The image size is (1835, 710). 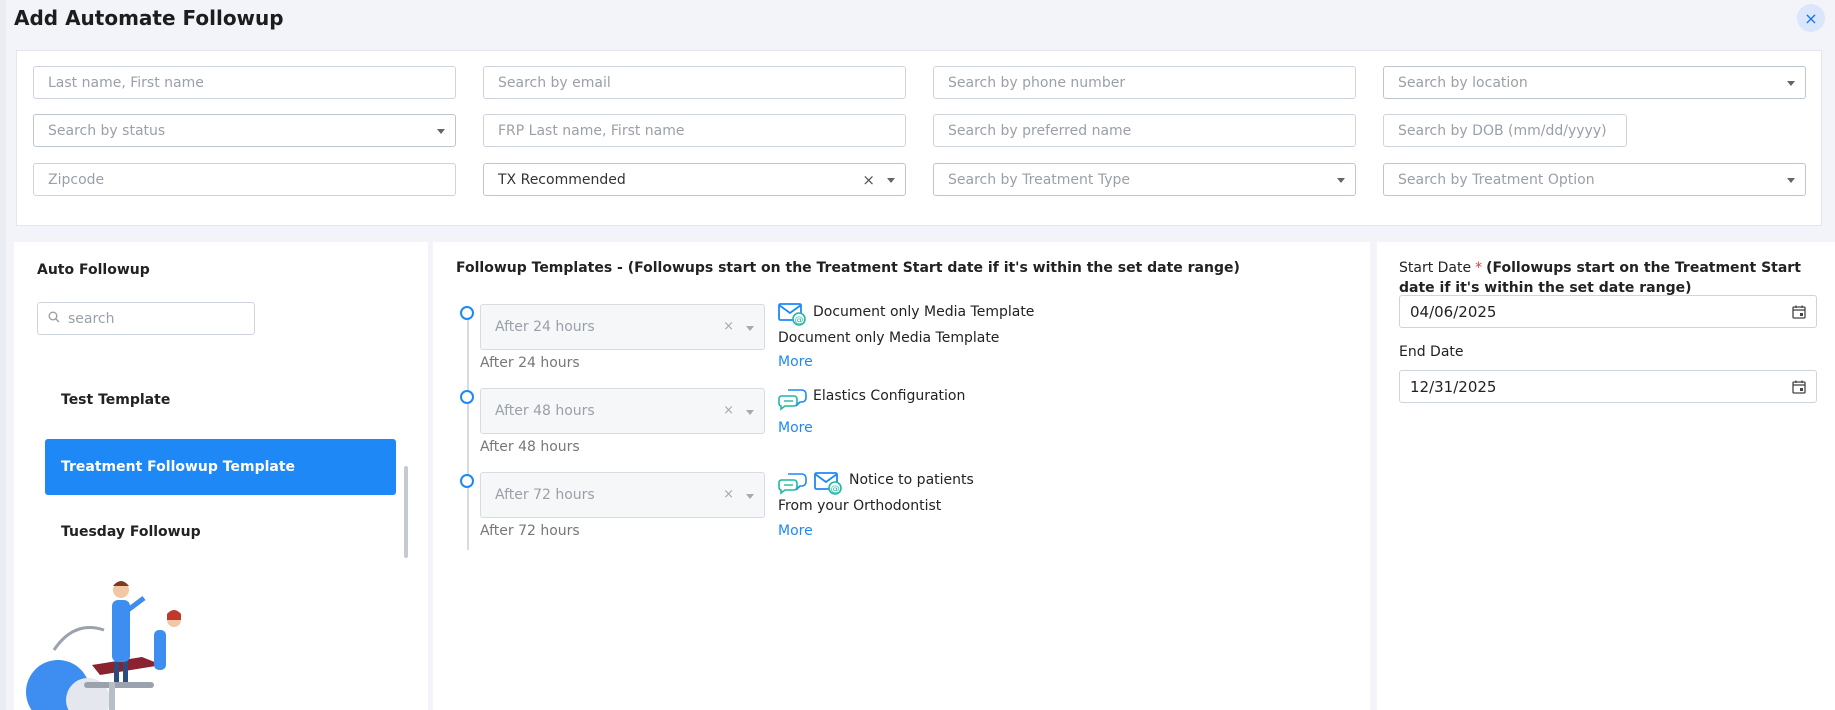 I want to click on treatment-type-select: Search by Treatment Type, so click(x=1144, y=179).